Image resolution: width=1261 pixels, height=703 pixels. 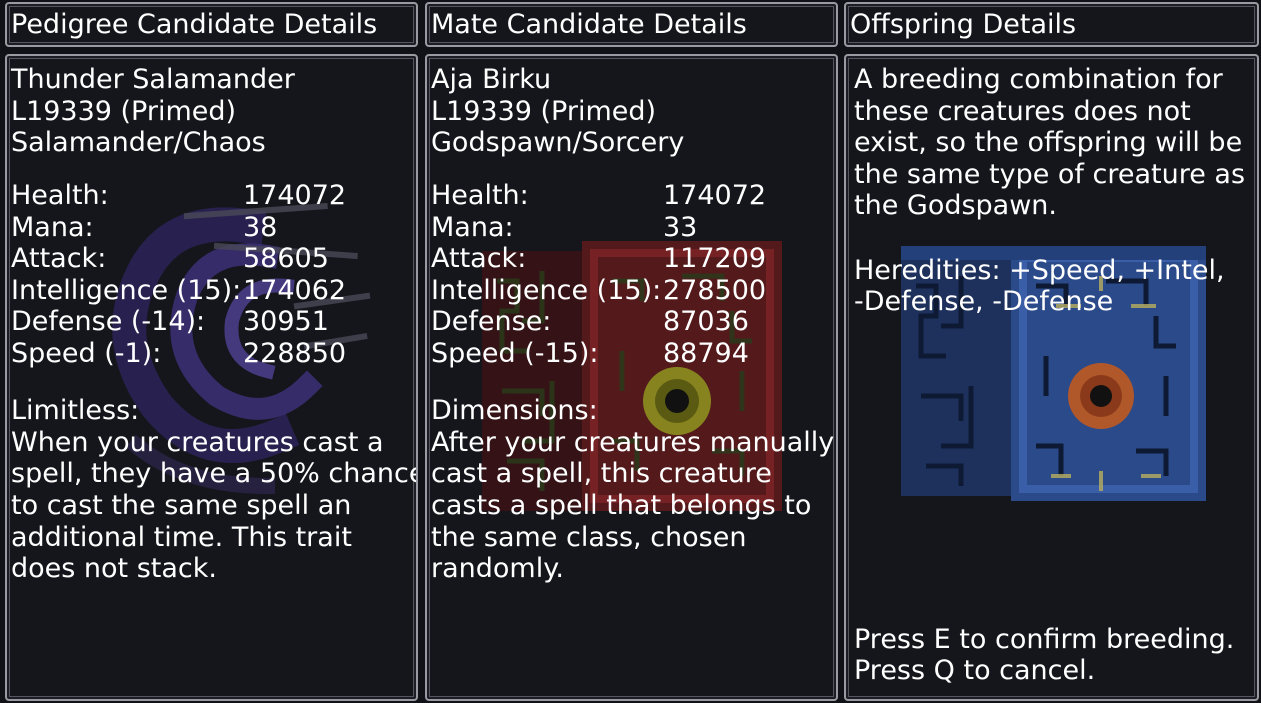 What do you see at coordinates (1038, 79) in the screenshot?
I see `offspring-description-line: A breeding combination for` at bounding box center [1038, 79].